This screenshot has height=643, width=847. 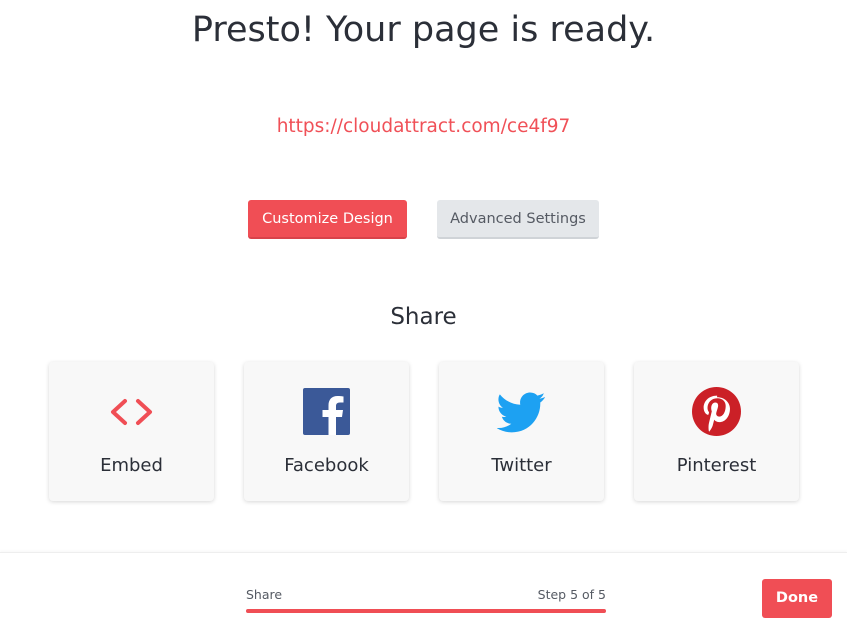 I want to click on customize-design-button: Customize Design, so click(x=327, y=219).